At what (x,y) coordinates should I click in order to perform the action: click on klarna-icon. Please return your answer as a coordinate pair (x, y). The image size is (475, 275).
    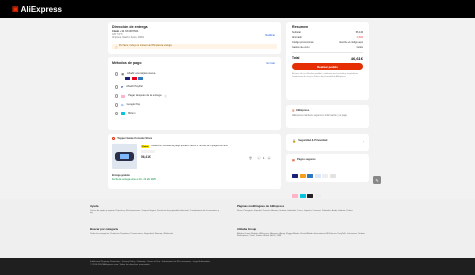
    Looking at the image, I should click on (123, 96).